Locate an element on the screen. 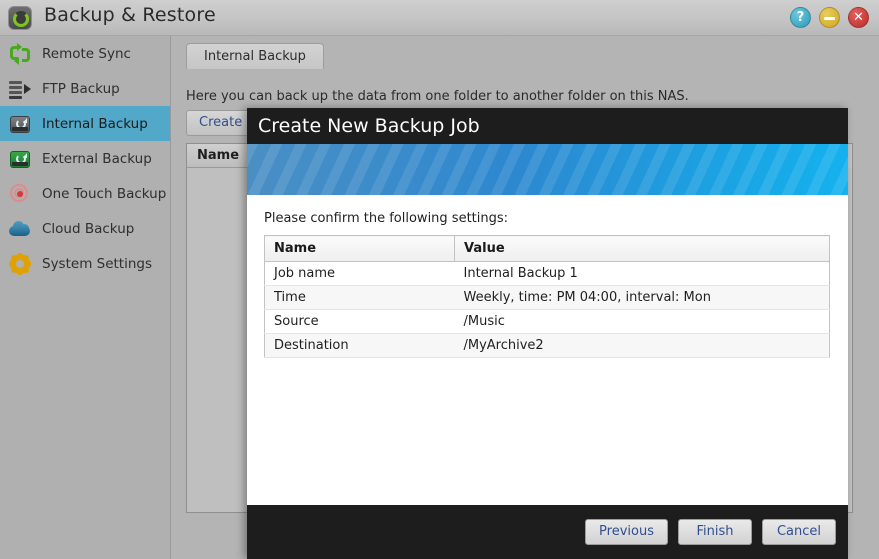 This screenshot has width=879, height=559. sidebar-item-label: System Settings is located at coordinates (97, 263).